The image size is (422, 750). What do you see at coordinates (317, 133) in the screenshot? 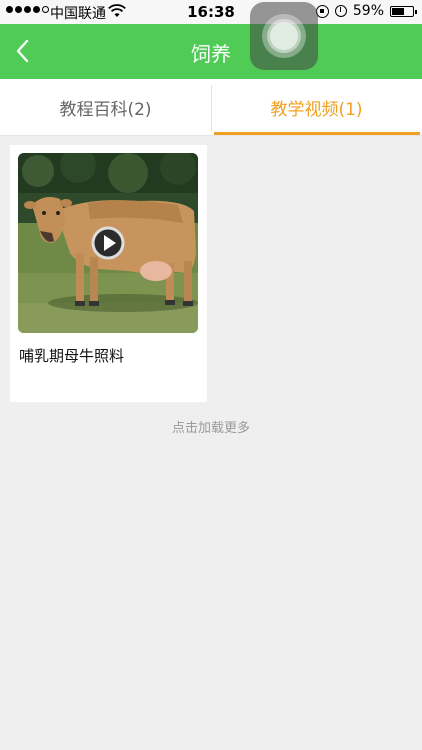
I see `active-tab-indicator` at bounding box center [317, 133].